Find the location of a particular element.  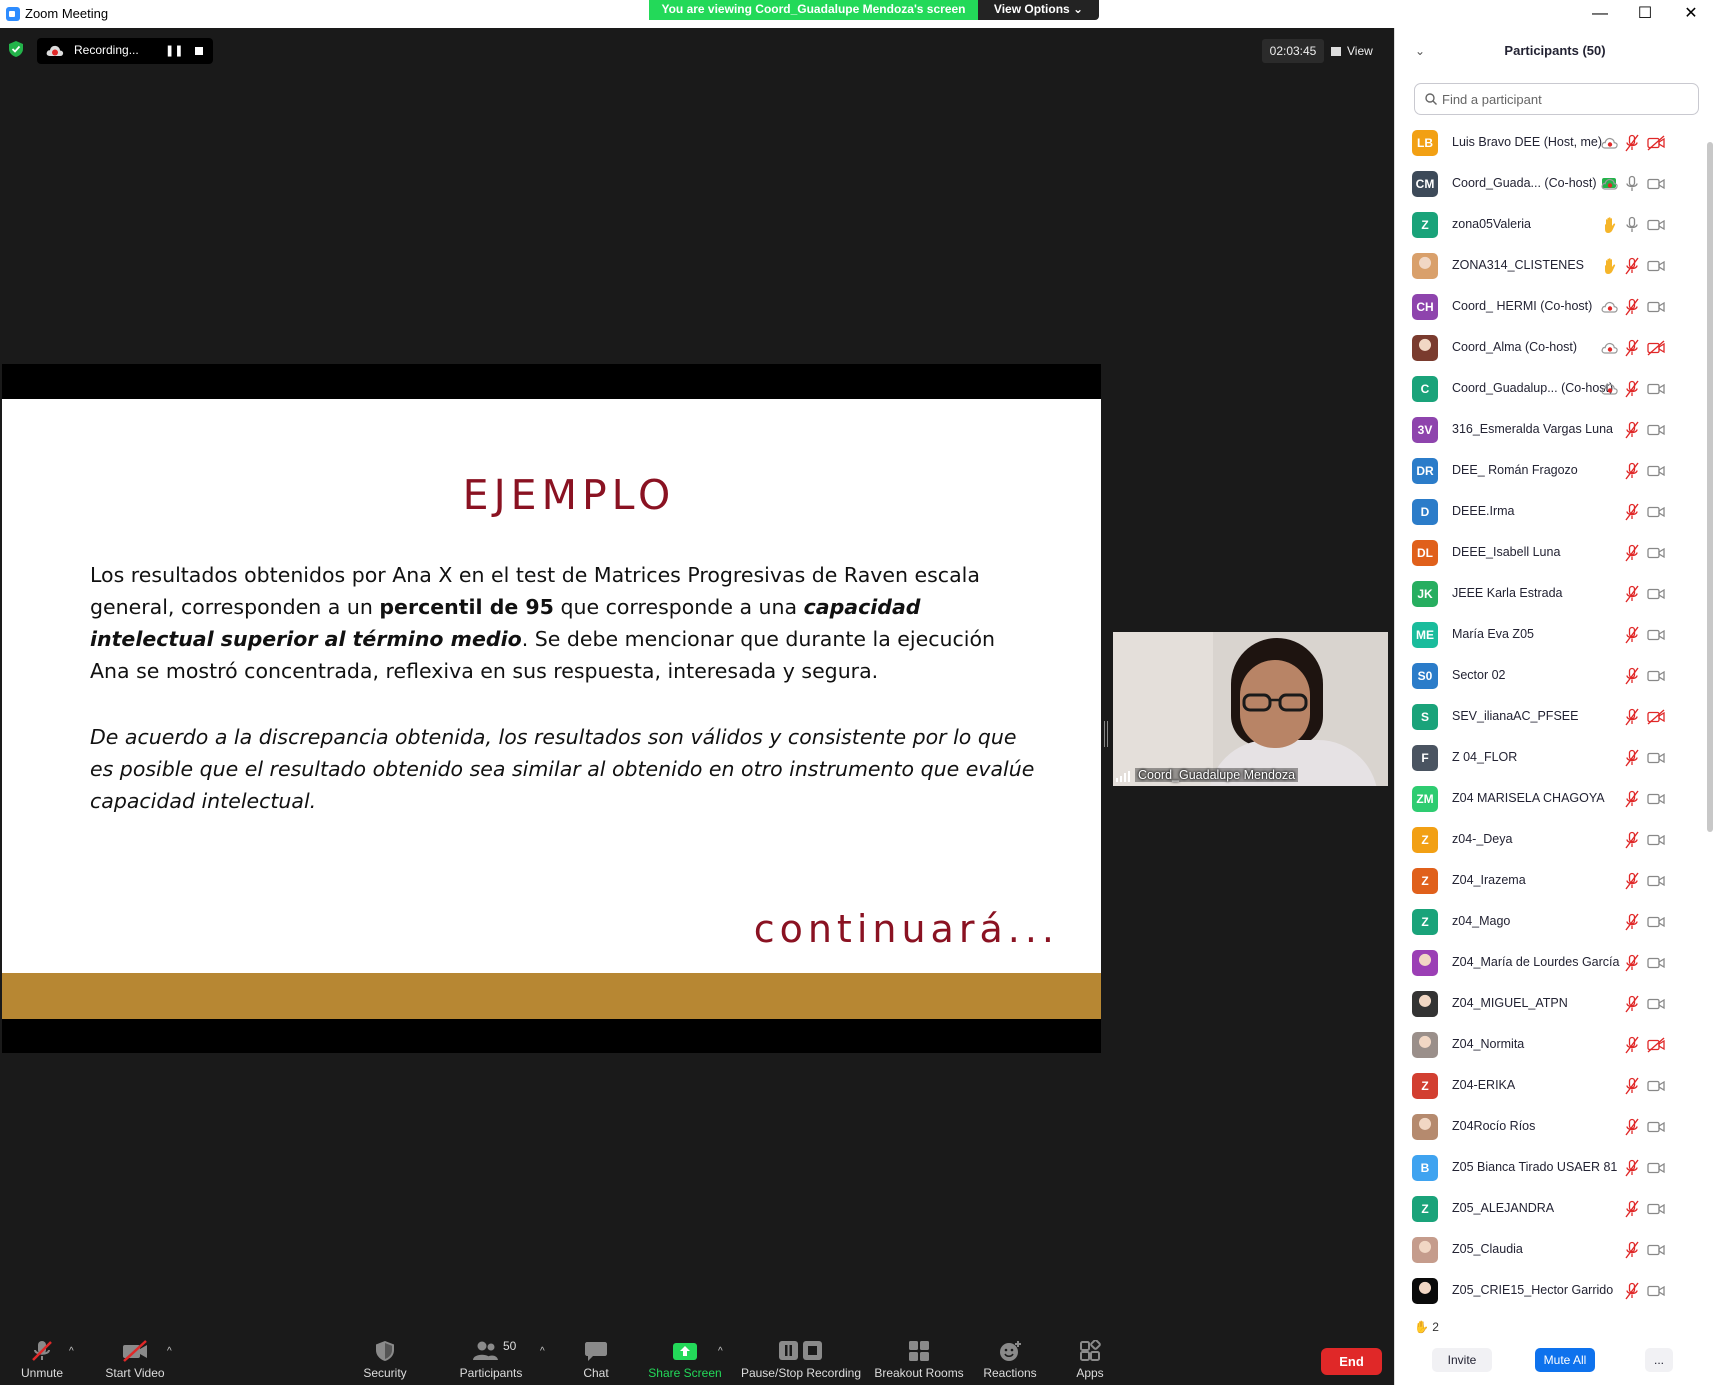

pause-recording-button: ❚❚ is located at coordinates (174, 51).